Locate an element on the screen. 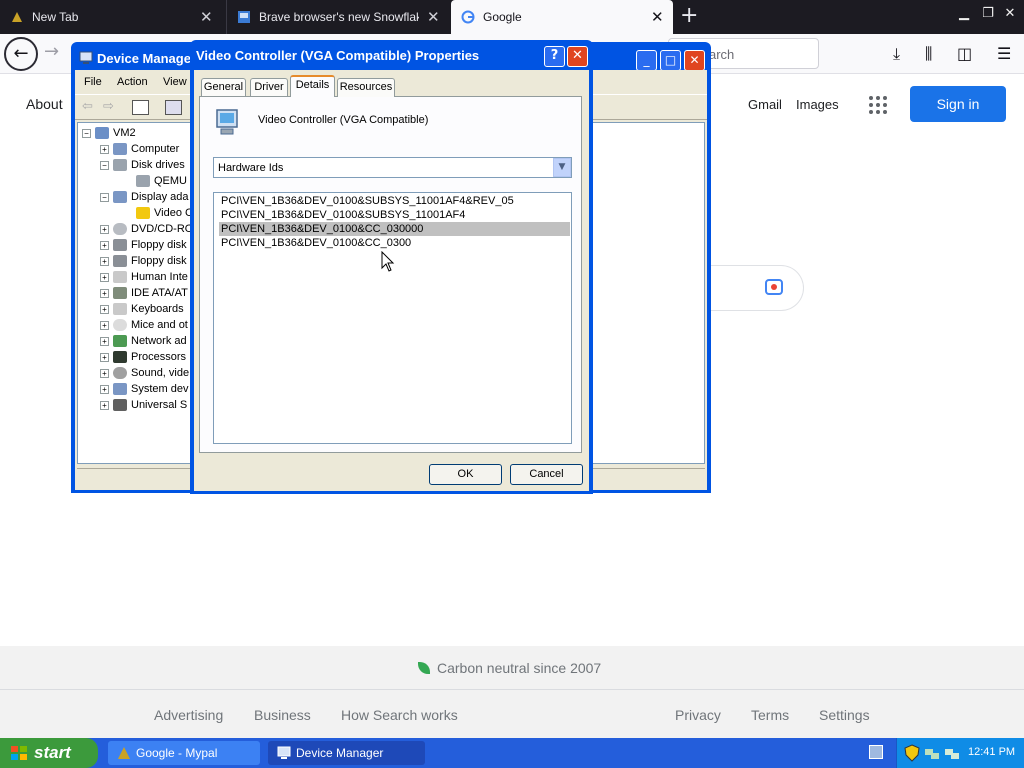  help-icon: ? is located at coordinates (554, 56).